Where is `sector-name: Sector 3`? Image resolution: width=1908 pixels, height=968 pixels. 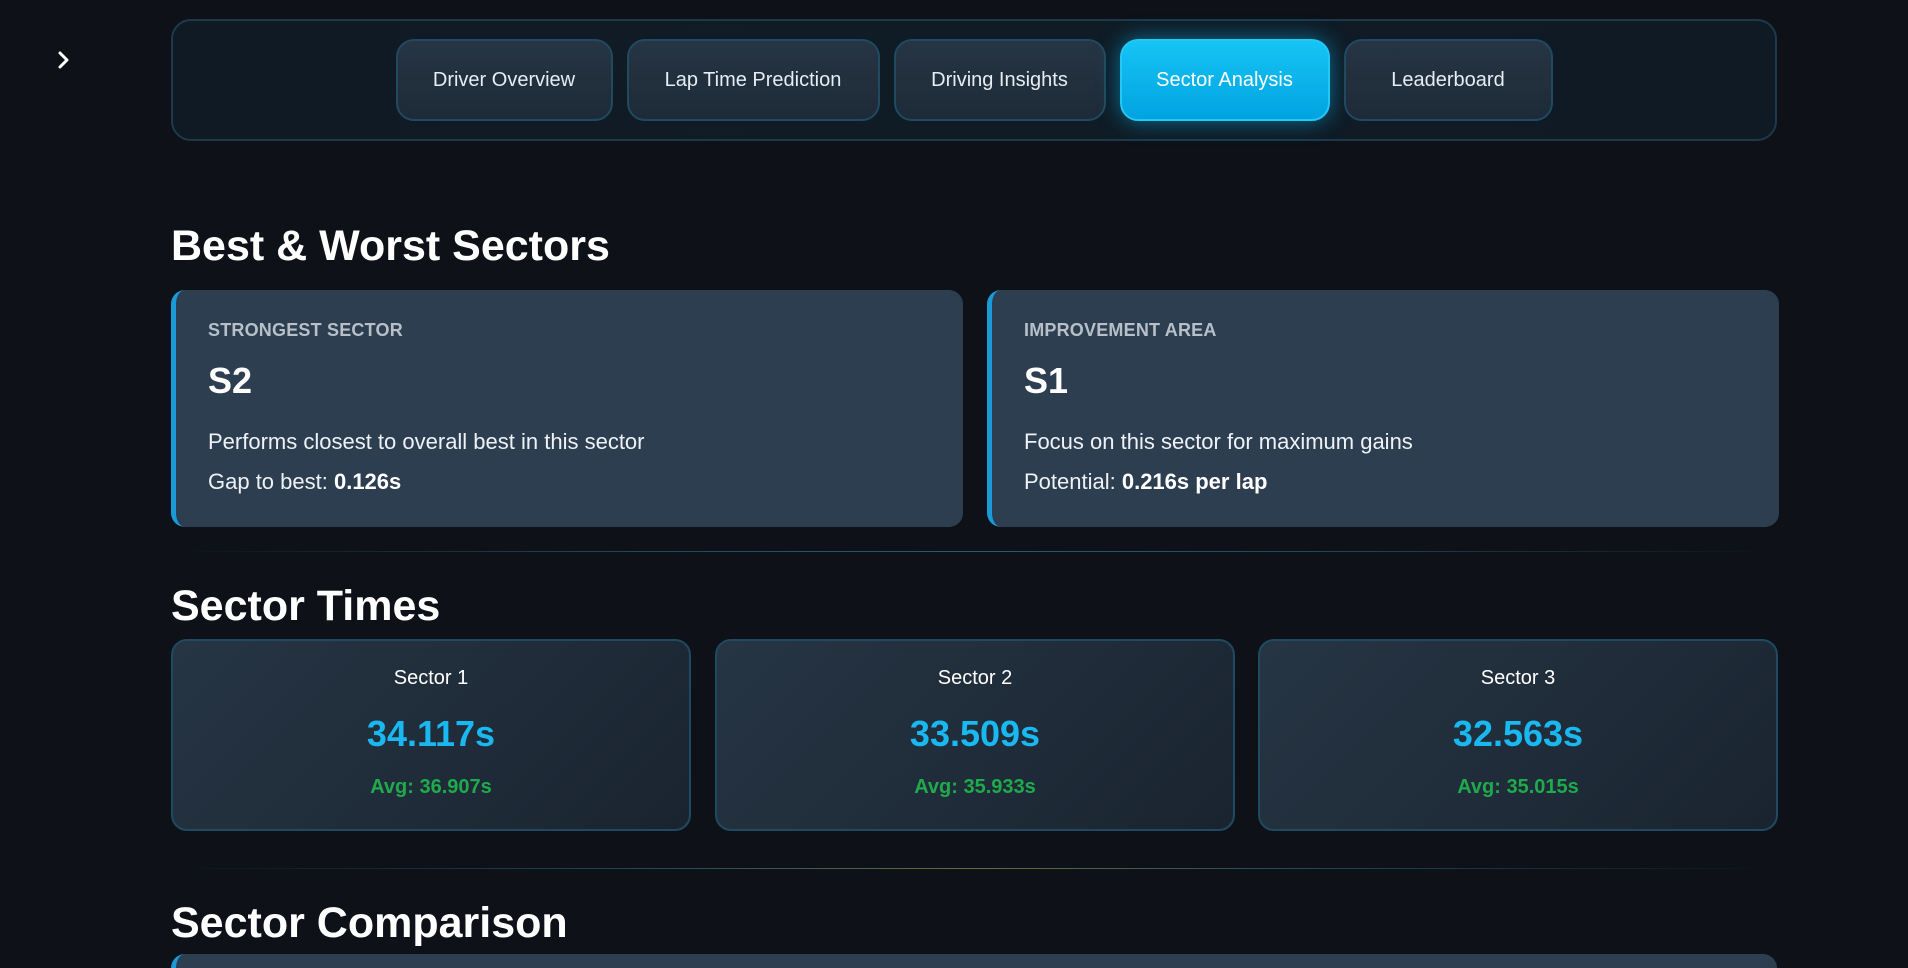
sector-name: Sector 3 is located at coordinates (1518, 678).